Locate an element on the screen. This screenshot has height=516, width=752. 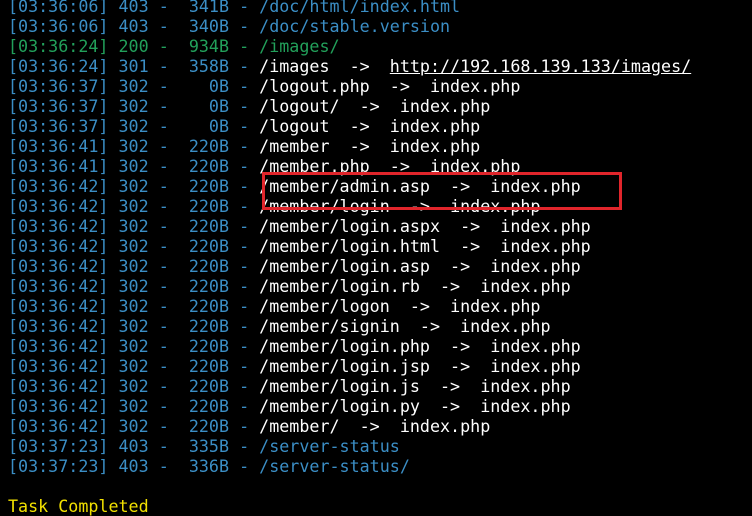
log-entry-text: [03:36:06] 403 - 341B - is located at coordinates (134, 8).